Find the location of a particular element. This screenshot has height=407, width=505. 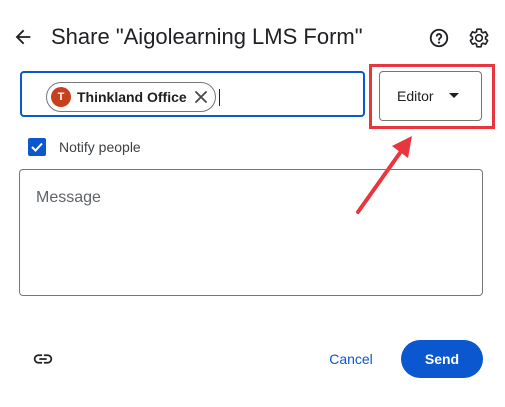

message-placeholder: Message is located at coordinates (68, 197).